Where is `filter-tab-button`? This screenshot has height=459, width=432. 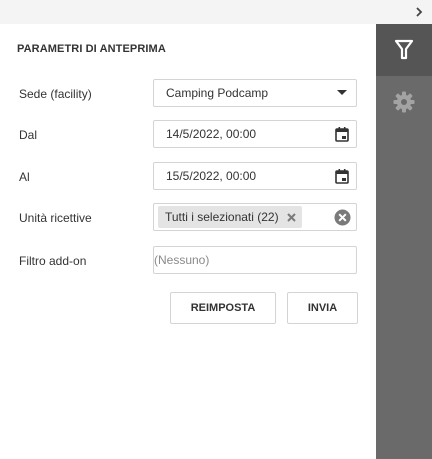 filter-tab-button is located at coordinates (404, 50).